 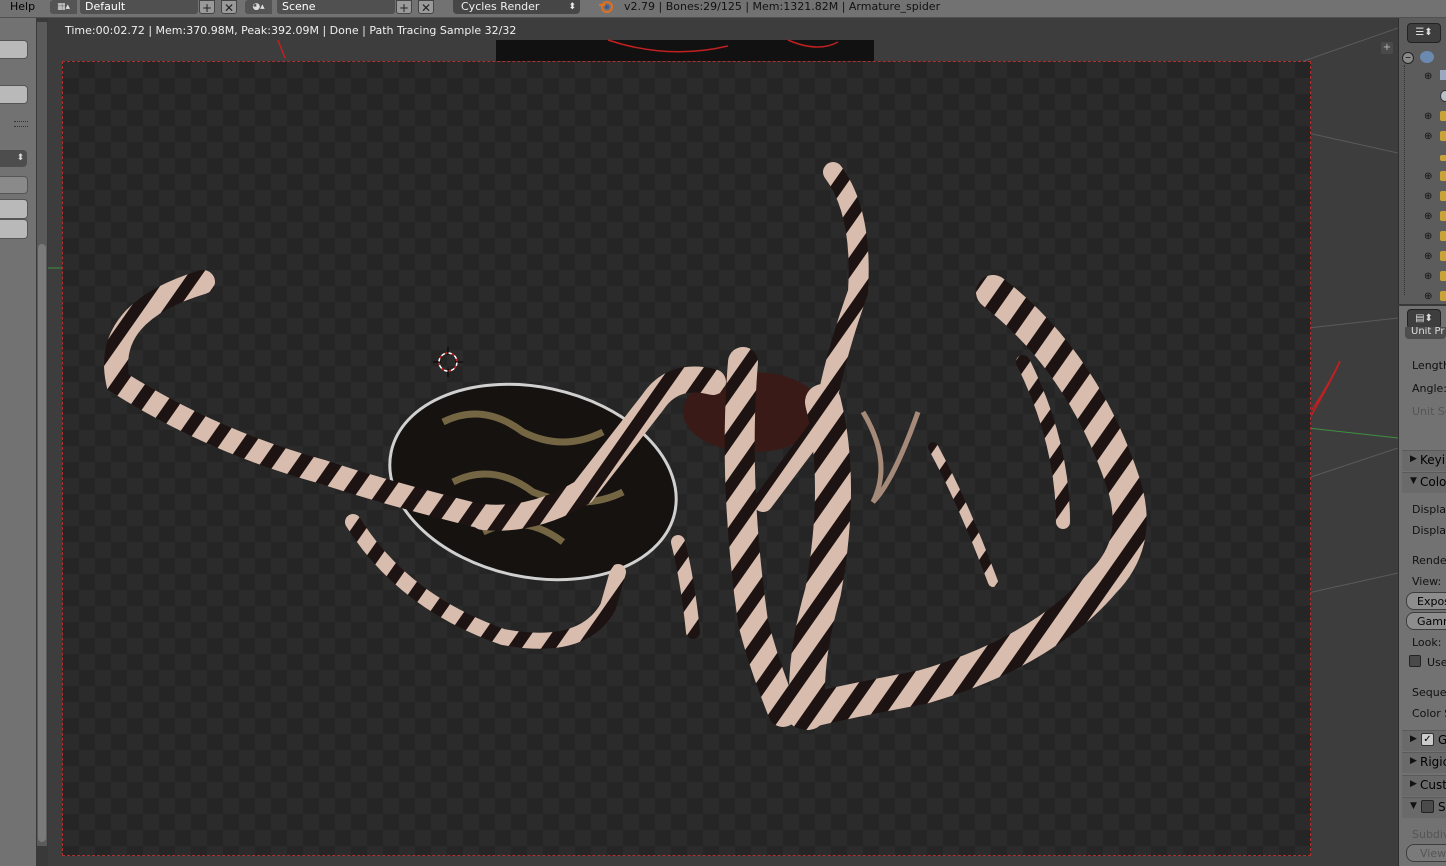 What do you see at coordinates (13, 158) in the screenshot?
I see `shelf-dropdown: ⬍` at bounding box center [13, 158].